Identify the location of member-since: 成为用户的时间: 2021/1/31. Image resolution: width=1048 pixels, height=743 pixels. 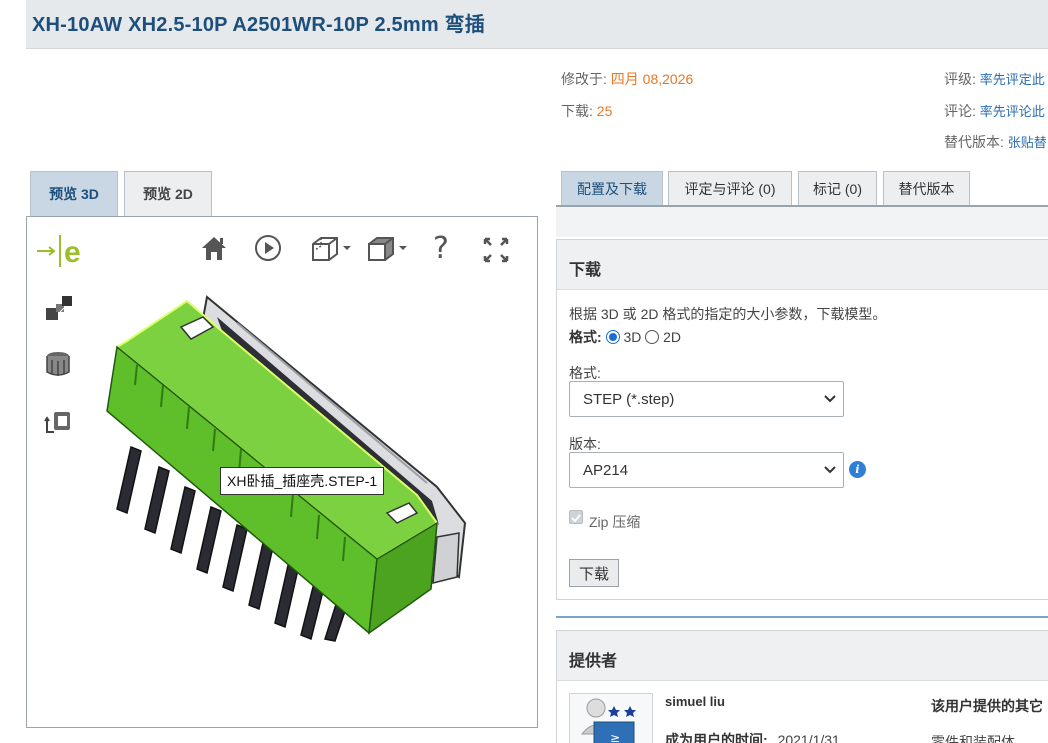
(752, 736).